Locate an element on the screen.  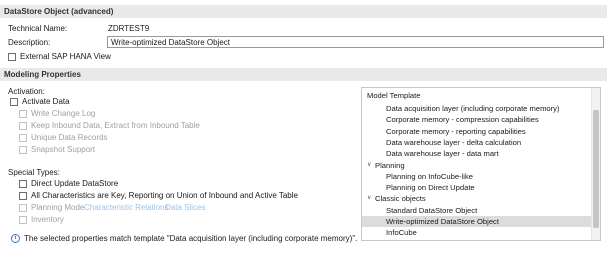
tree-item: Standard DataStore Object is located at coordinates (476, 210).